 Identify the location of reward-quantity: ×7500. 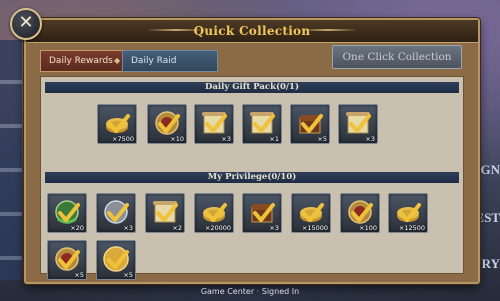
(123, 139).